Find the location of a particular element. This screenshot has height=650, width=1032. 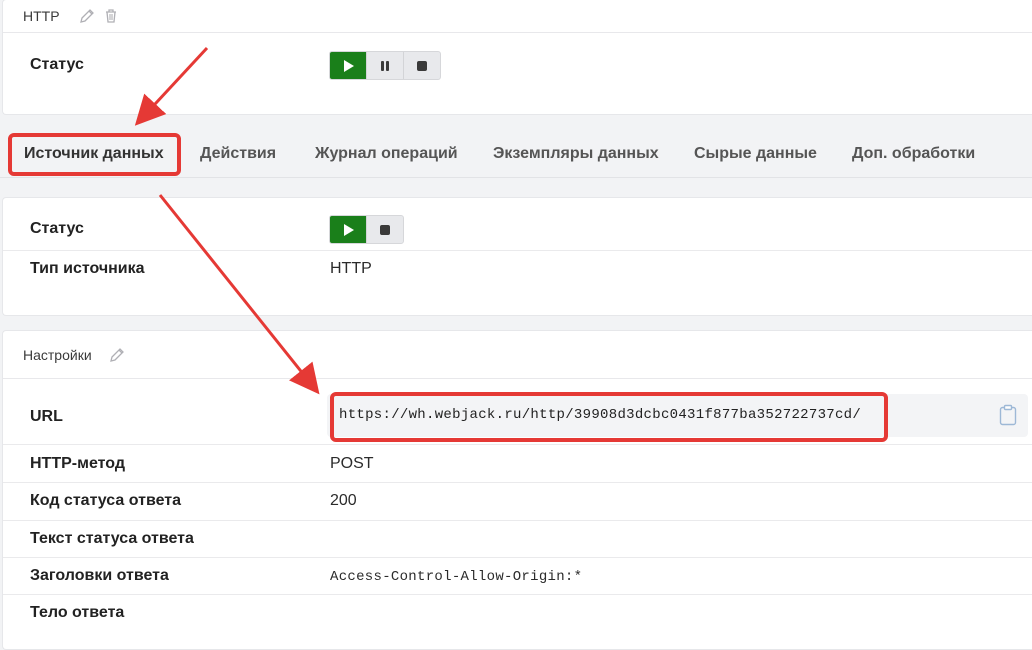

status-text-label: Текст статуса ответа is located at coordinates (112, 538).